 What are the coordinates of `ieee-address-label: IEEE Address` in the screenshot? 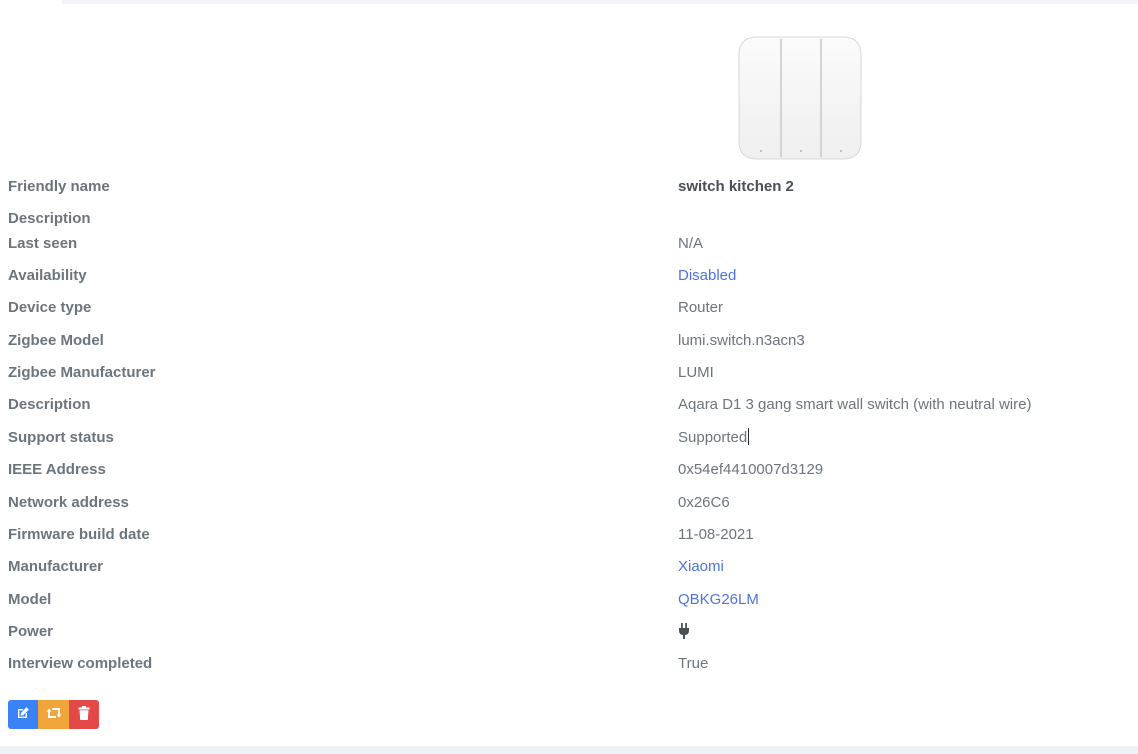 It's located at (57, 469).